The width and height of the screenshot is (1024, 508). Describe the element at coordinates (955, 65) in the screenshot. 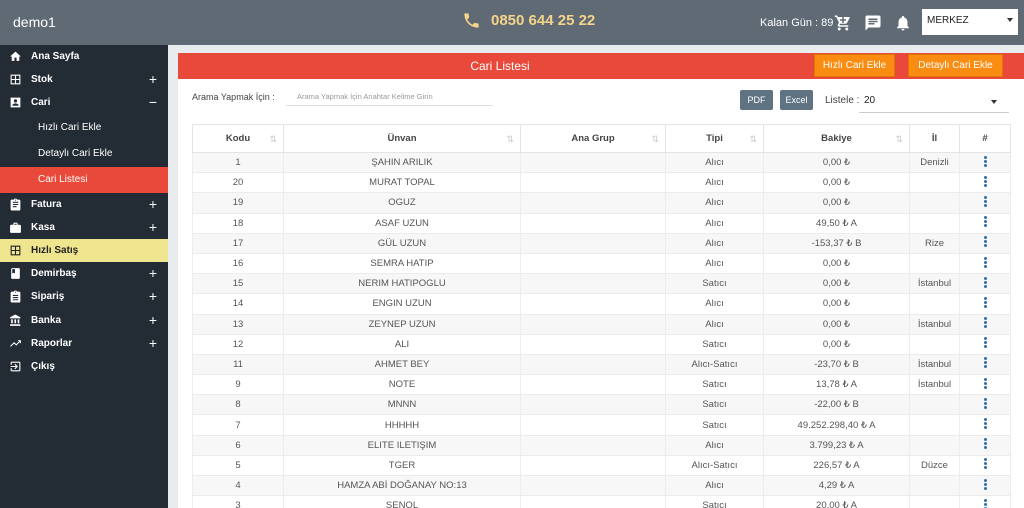

I see `detail-add-button: Detaylı Cari Ekle` at that location.